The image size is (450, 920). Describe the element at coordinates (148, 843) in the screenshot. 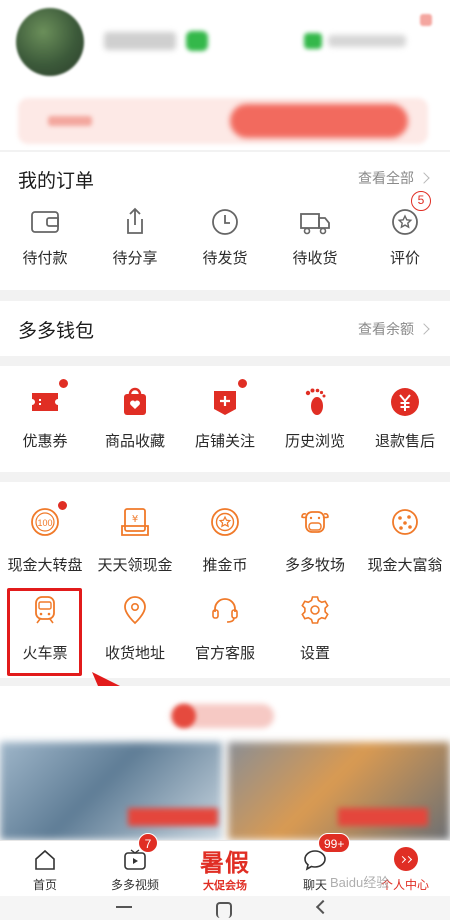

I see `video-count-badge: 7` at that location.